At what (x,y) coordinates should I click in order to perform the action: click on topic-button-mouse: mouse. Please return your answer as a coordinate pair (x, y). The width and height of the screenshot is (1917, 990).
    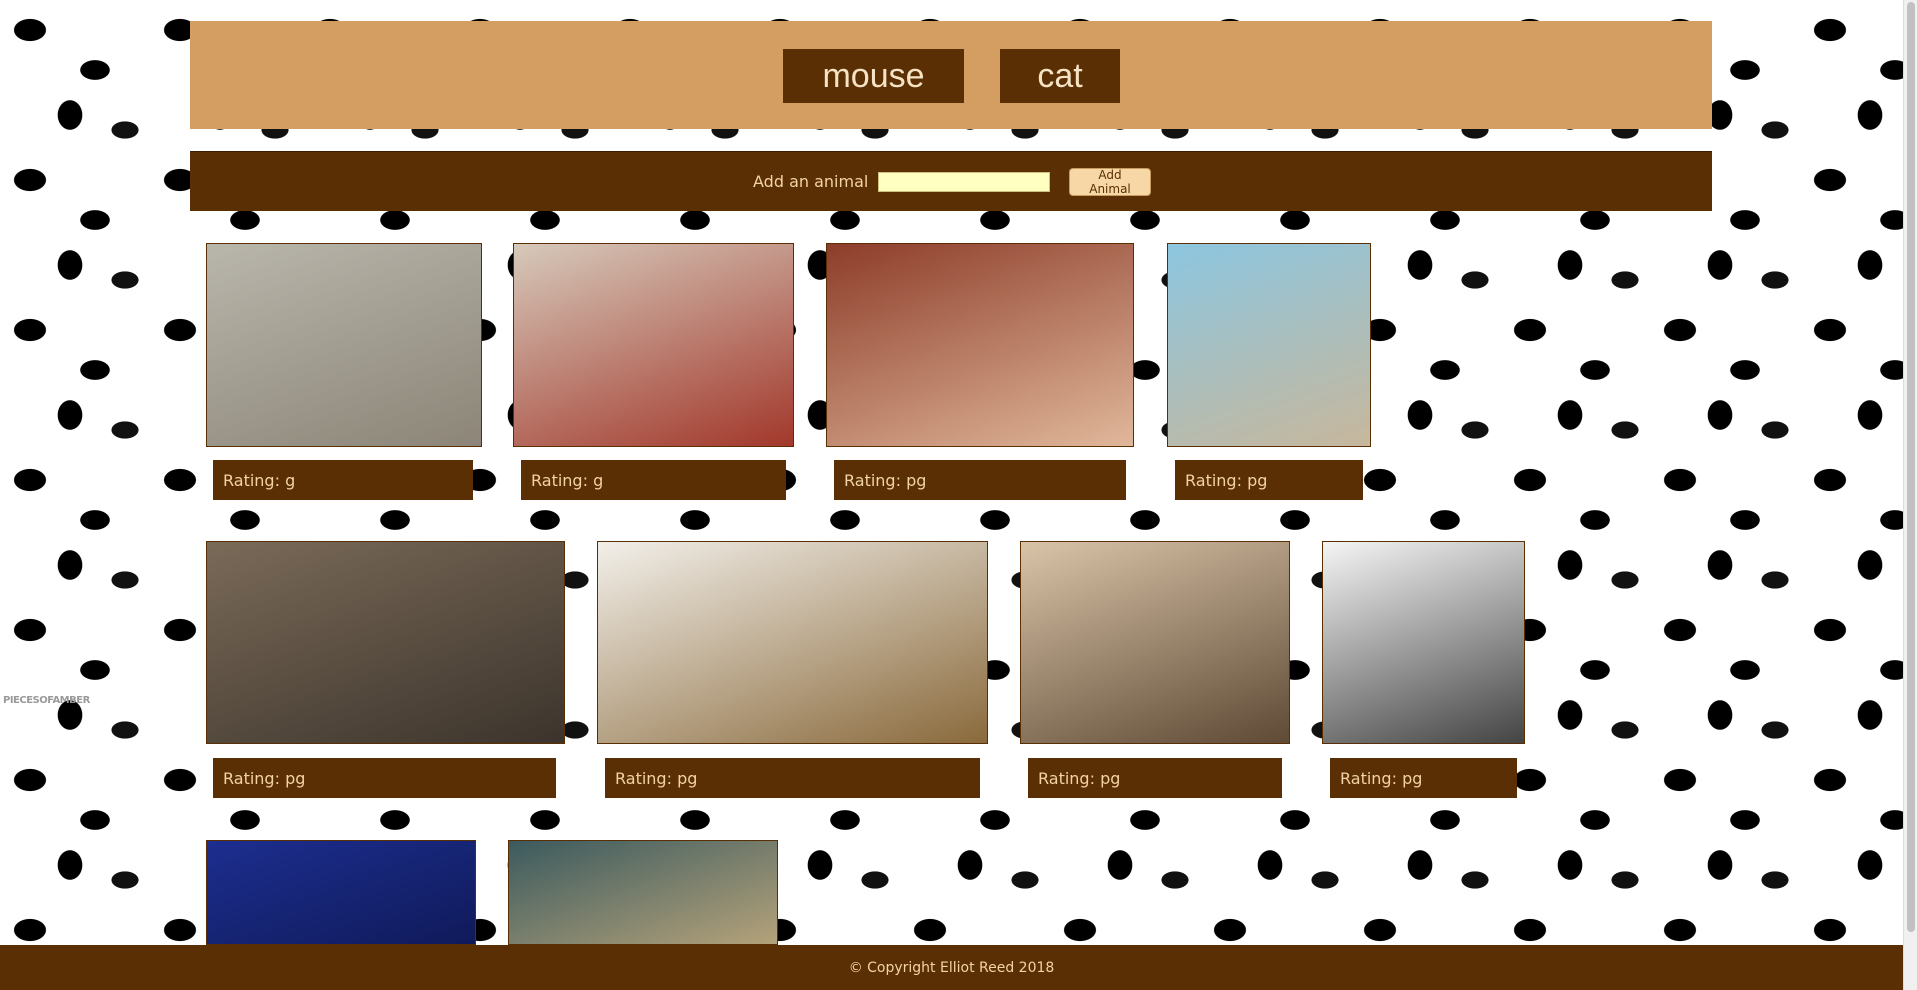
    Looking at the image, I should click on (873, 76).